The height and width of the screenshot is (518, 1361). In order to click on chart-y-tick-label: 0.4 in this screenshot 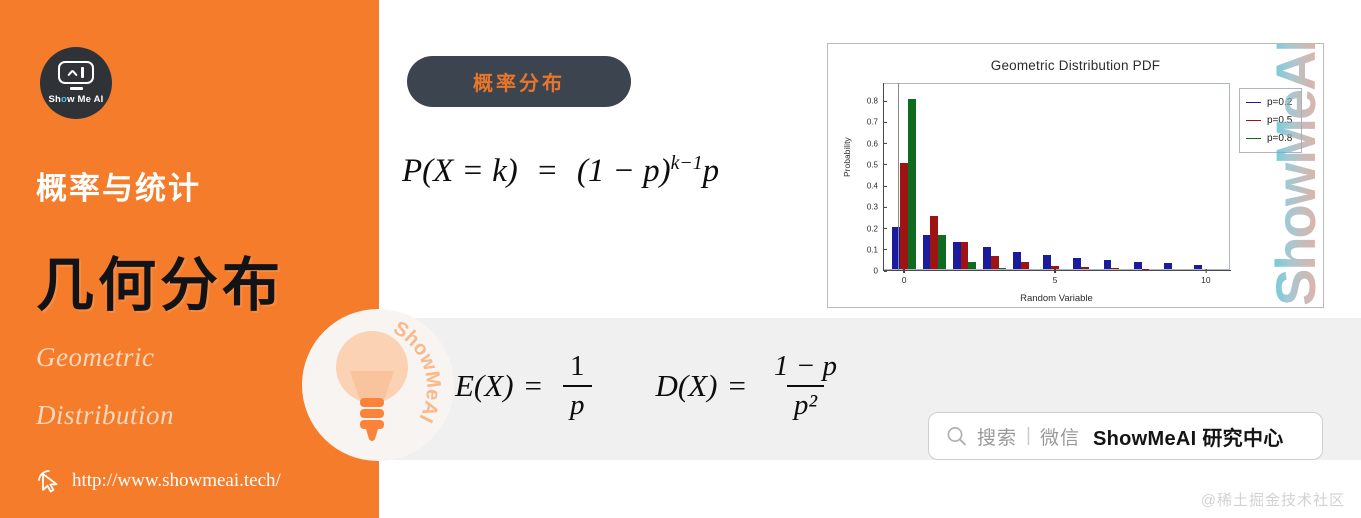, I will do `click(875, 186)`.